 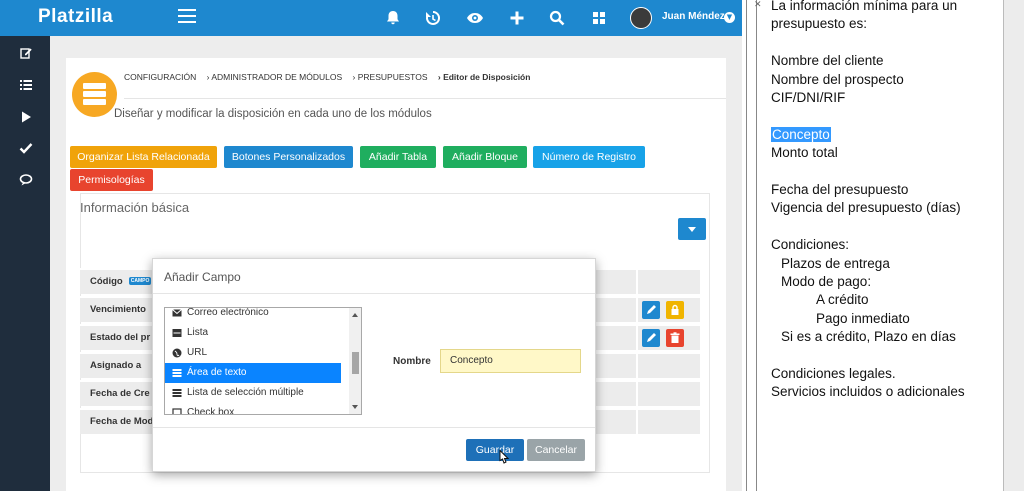 What do you see at coordinates (177, 373) in the screenshot?
I see `textarea-icon` at bounding box center [177, 373].